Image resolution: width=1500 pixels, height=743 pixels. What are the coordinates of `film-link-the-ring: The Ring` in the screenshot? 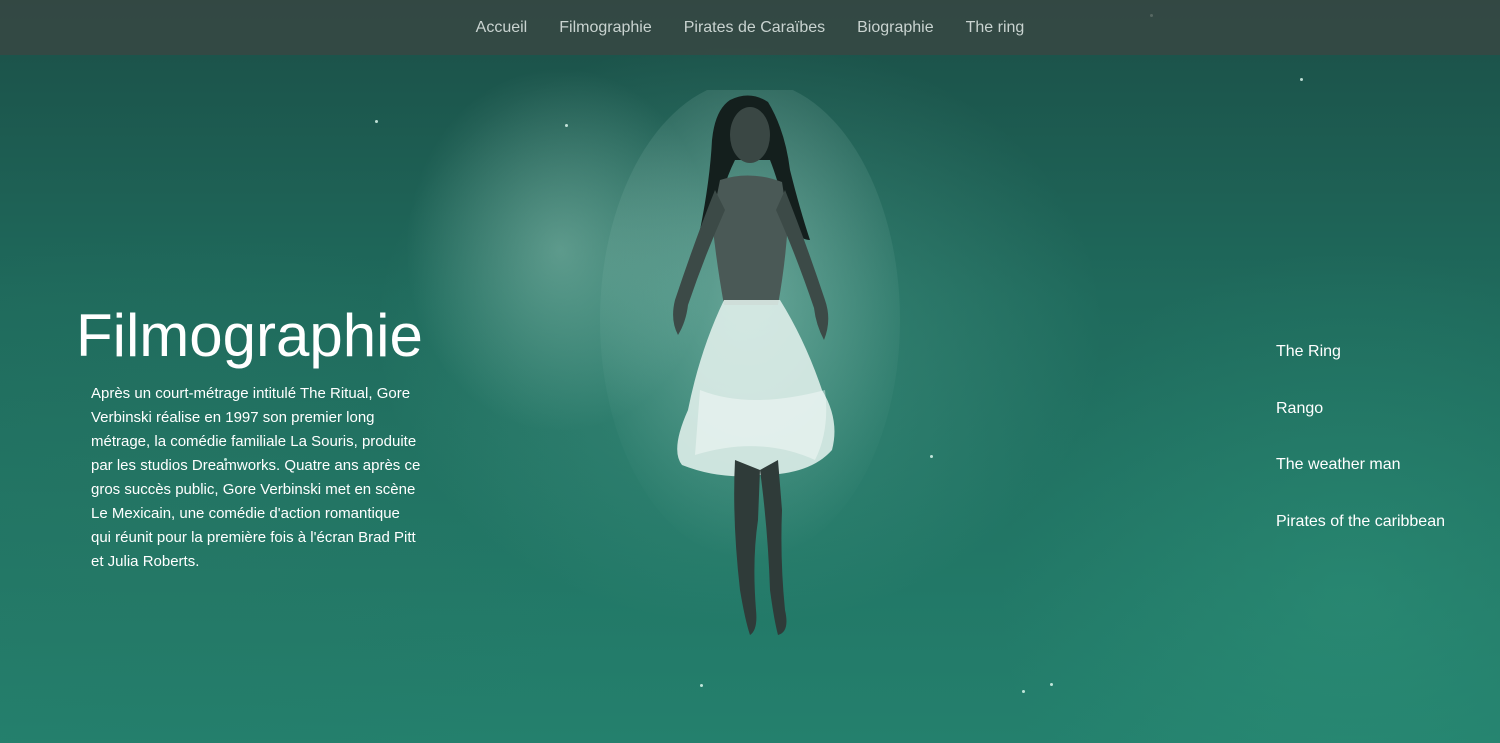 It's located at (1308, 351).